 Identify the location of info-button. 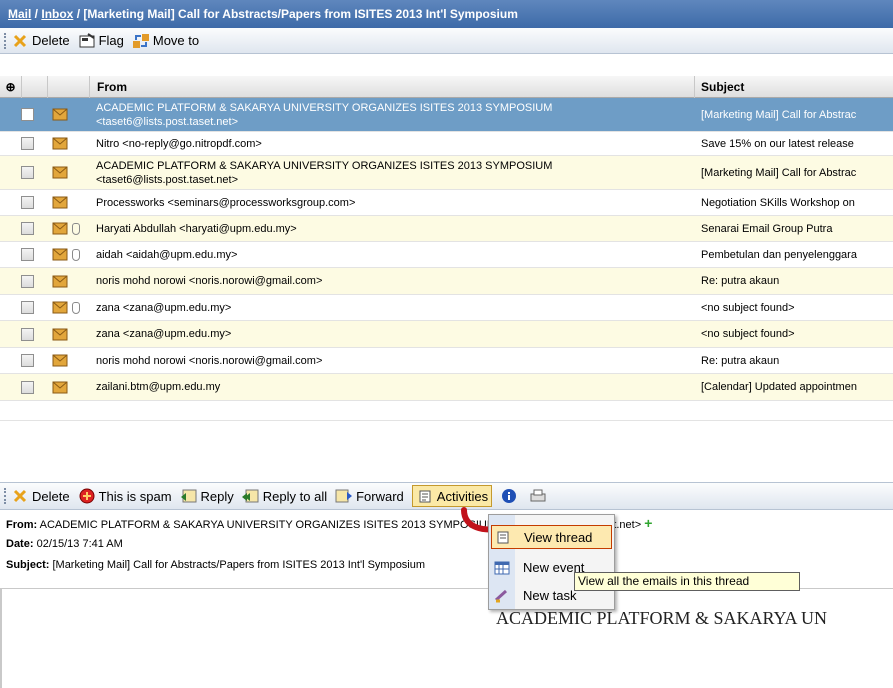
(510, 496).